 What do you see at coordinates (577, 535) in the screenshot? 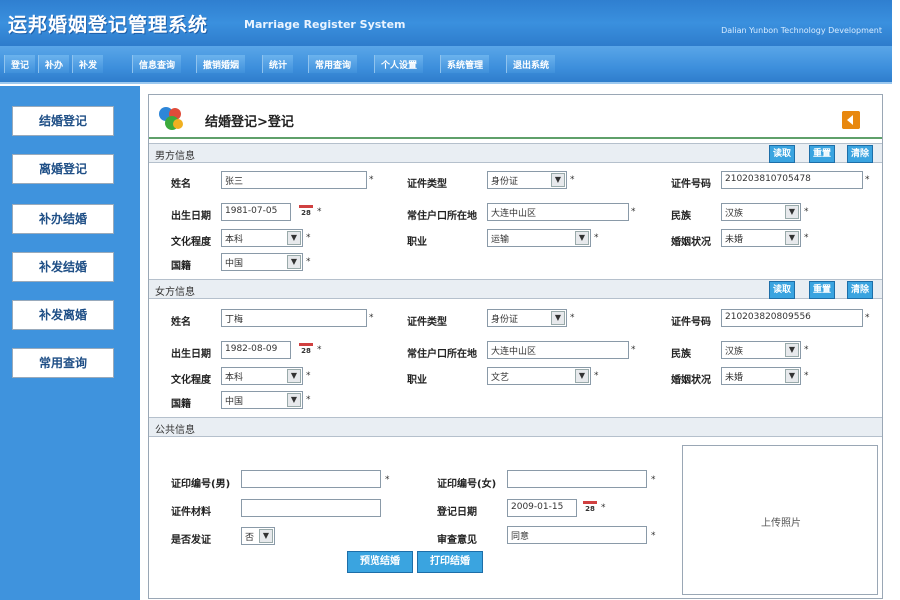
I see `opinion-field: 同意` at bounding box center [577, 535].